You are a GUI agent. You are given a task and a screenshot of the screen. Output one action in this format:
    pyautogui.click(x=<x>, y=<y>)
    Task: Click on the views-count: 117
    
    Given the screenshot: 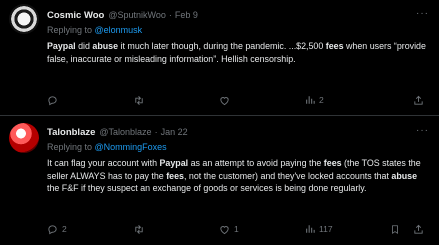 What is the action you would take?
    pyautogui.click(x=326, y=229)
    